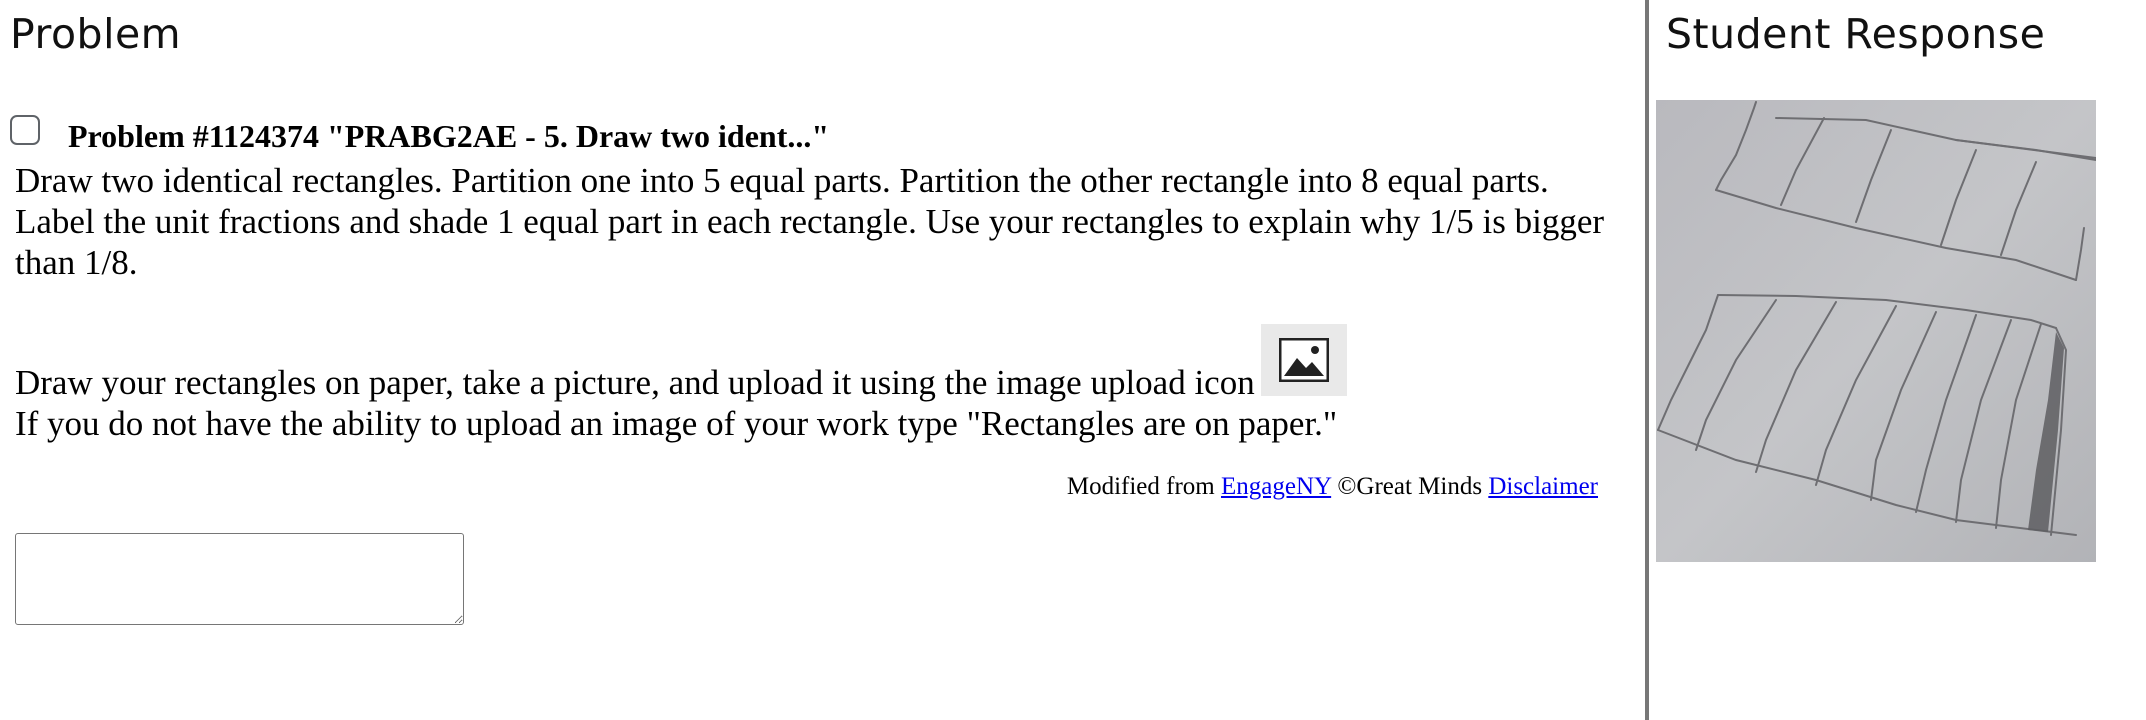 This screenshot has width=2146, height=720. I want to click on engageny-link: EngageNY, so click(1276, 486).